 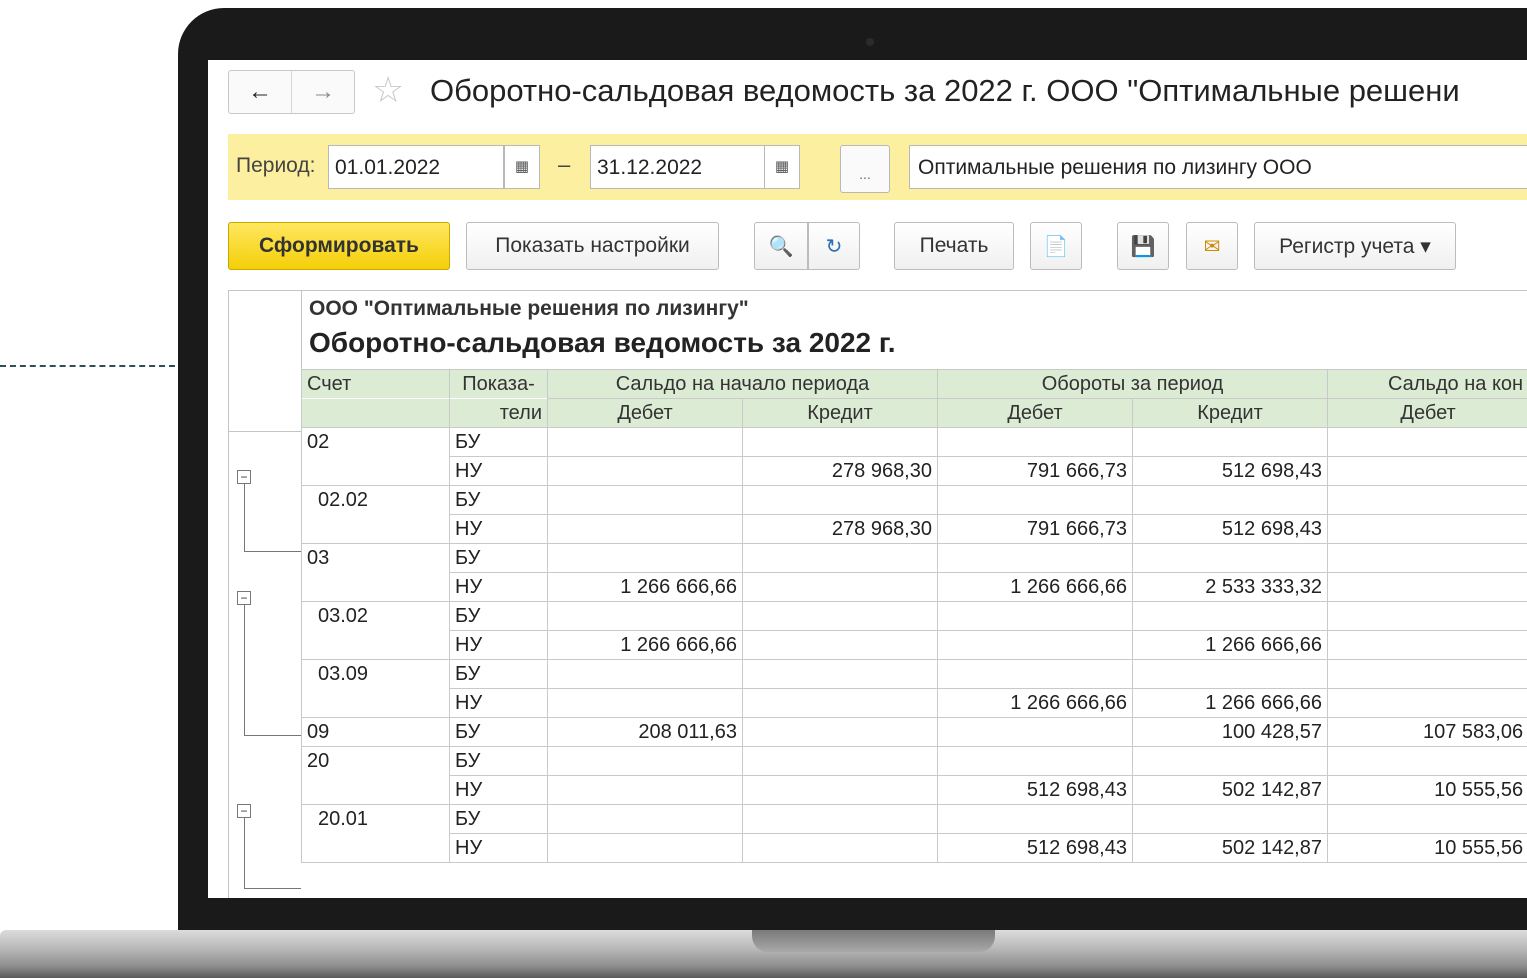 I want to click on generate-button: Сформировать, so click(x=339, y=246).